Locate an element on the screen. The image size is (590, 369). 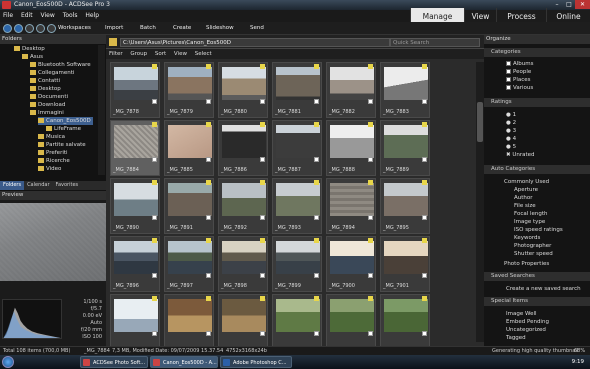
folder-preferiti: Preferiti is located at coordinates (53, 153).